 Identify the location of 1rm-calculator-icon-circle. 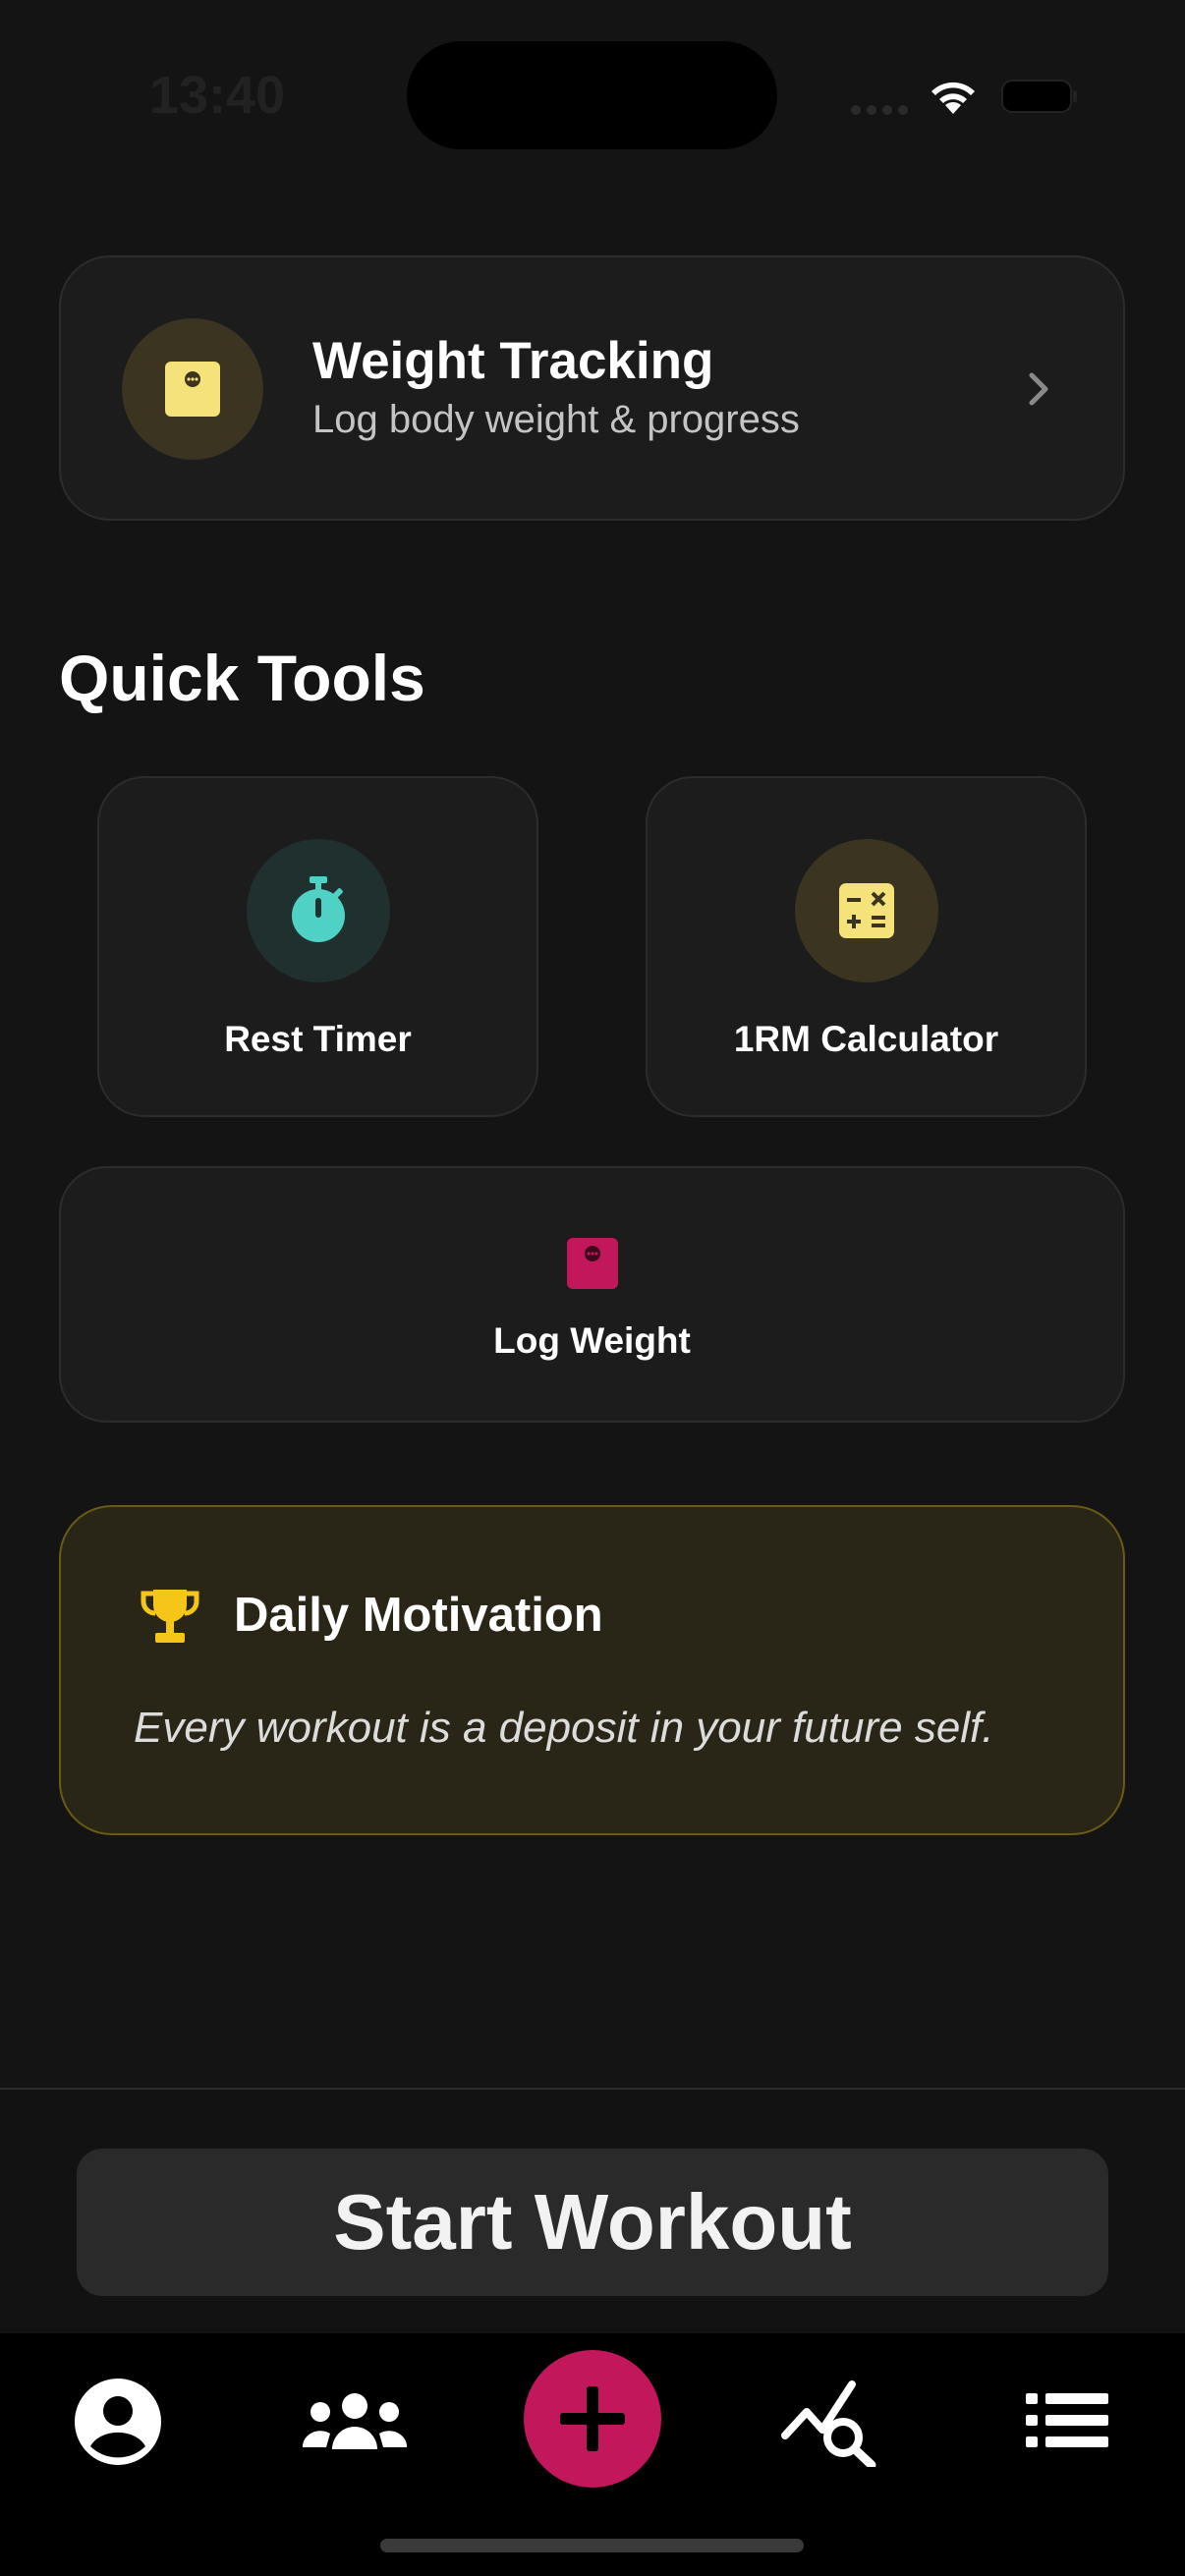
(867, 910).